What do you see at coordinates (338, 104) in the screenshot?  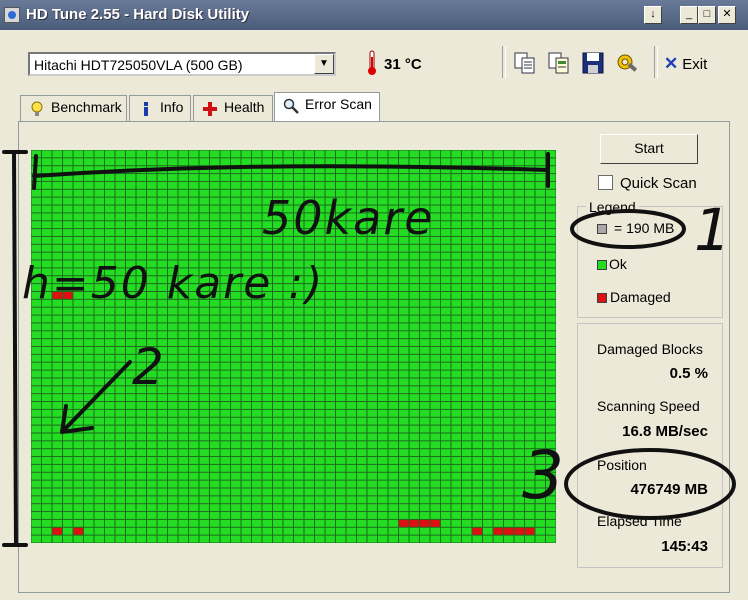 I see `tab-label: Error Scan` at bounding box center [338, 104].